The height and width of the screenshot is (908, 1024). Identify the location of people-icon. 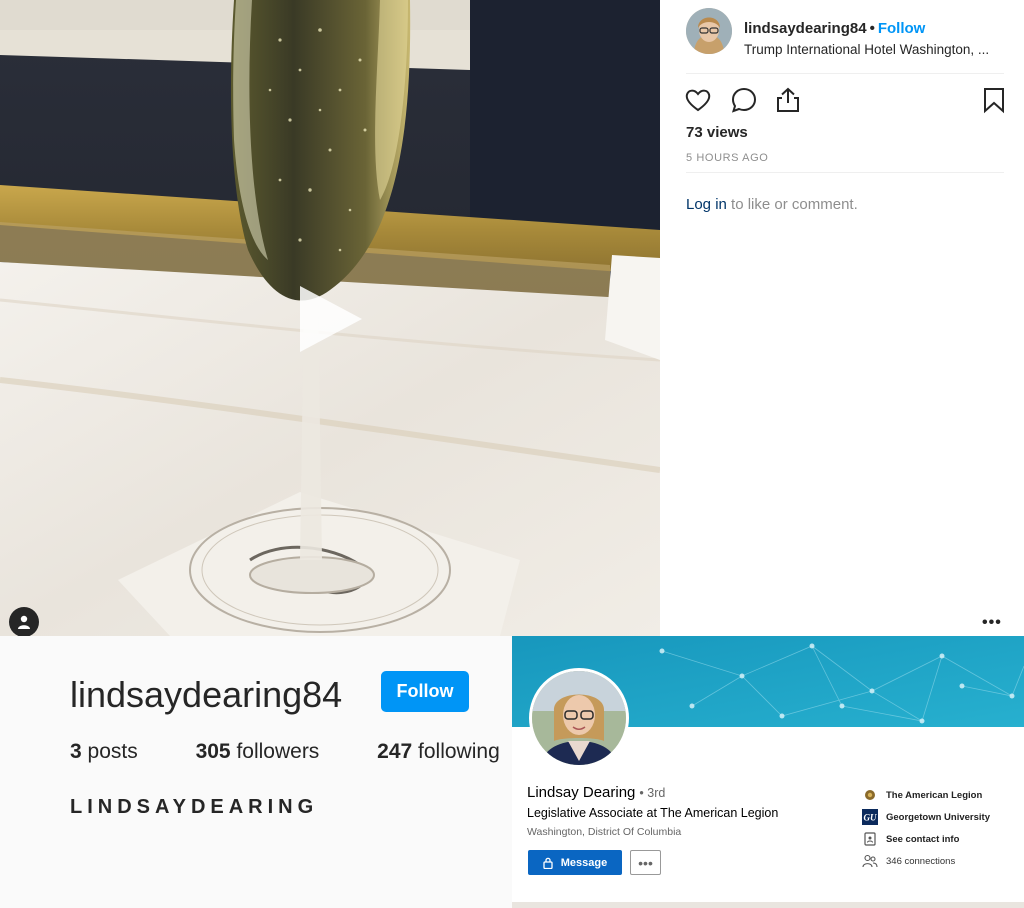
(870, 861).